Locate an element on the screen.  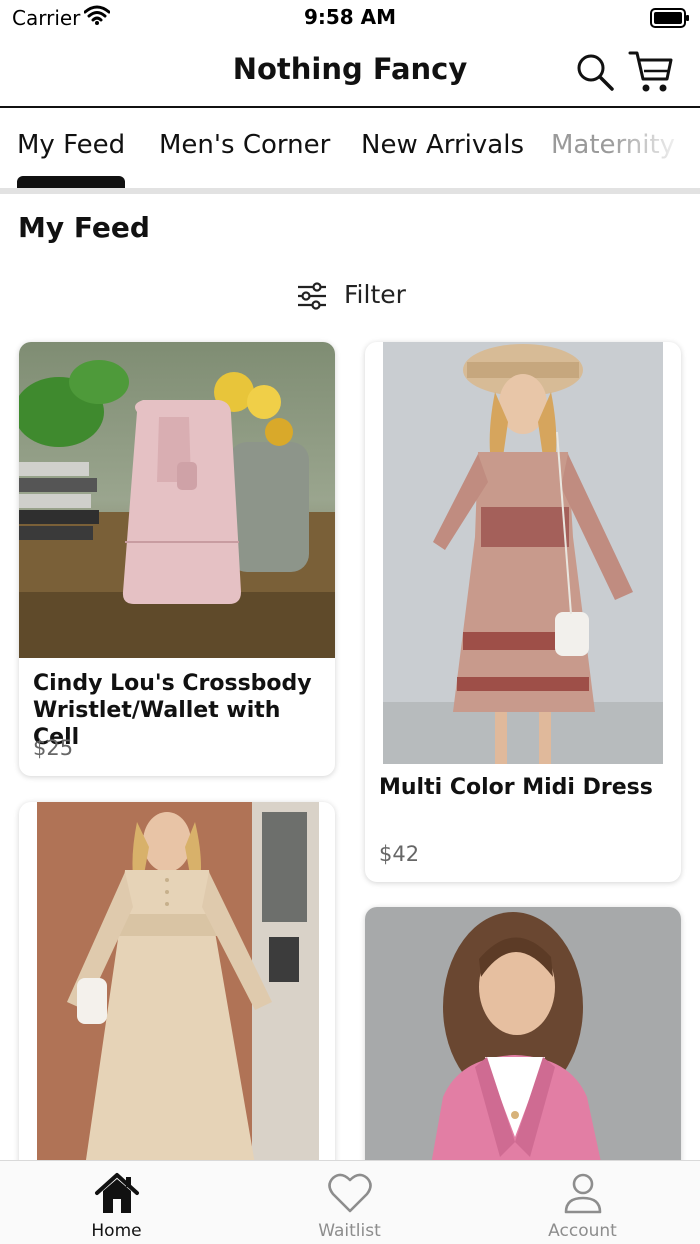
cart-icon is located at coordinates (650, 71).